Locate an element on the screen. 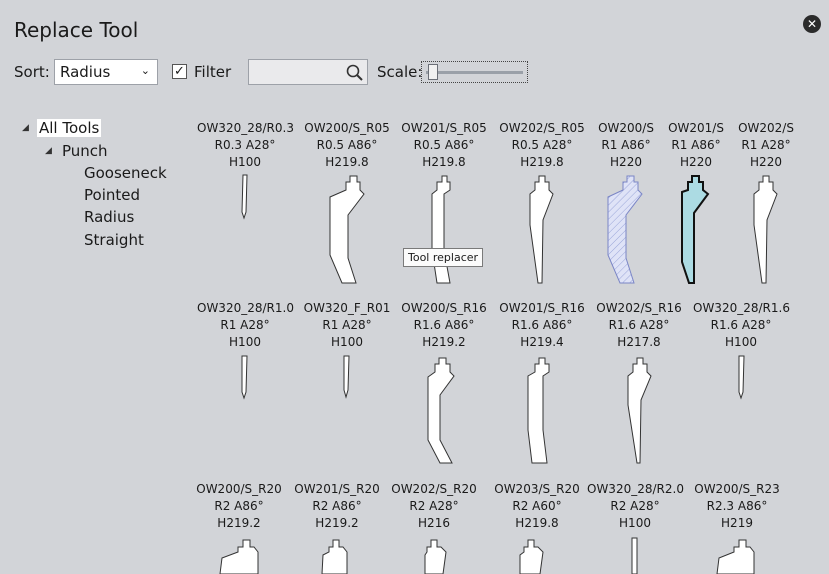 This screenshot has width=829, height=574. punch-profile-ow202-s-r16 is located at coordinates (639, 410).